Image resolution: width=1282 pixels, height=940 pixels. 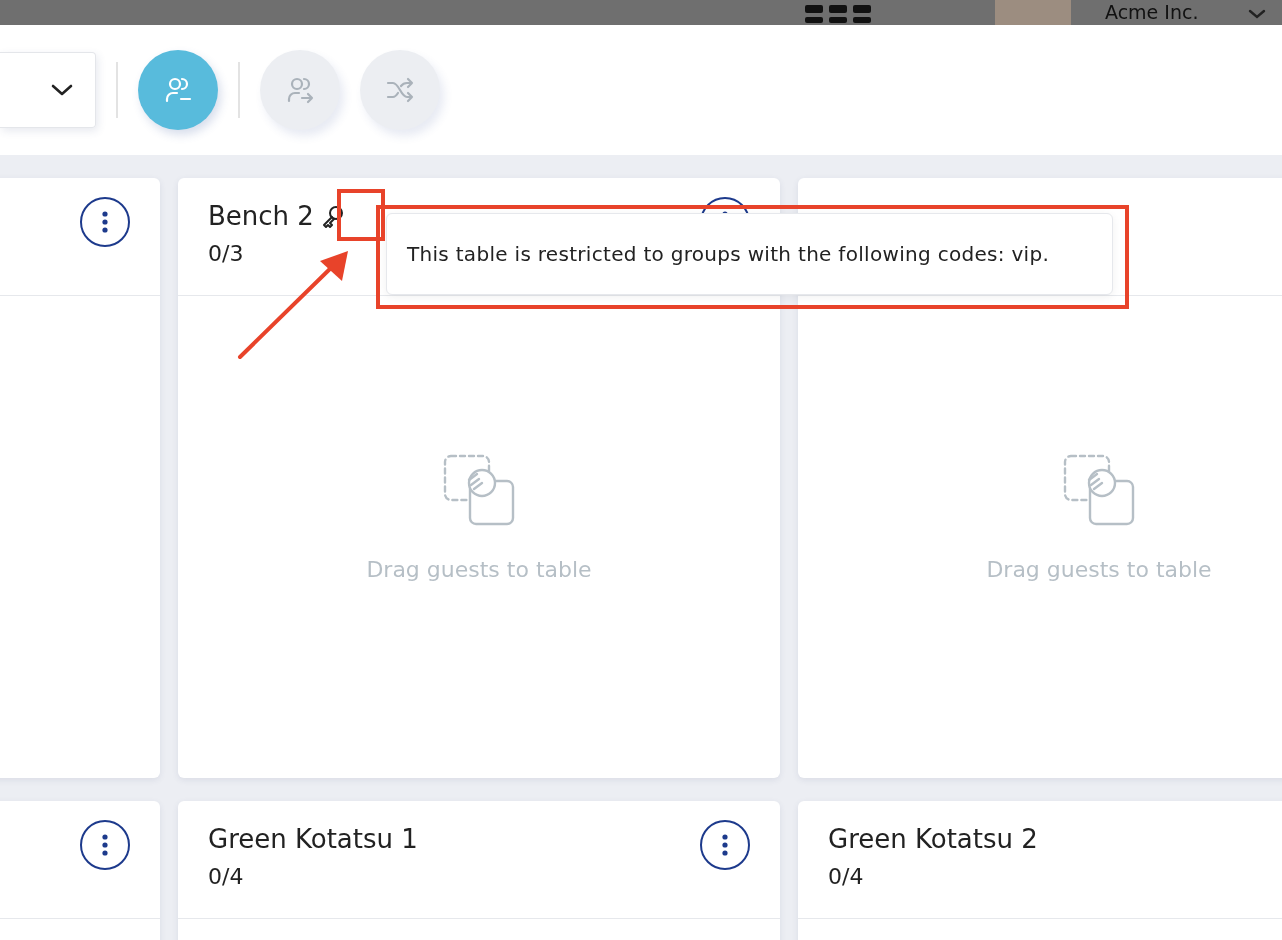 I want to click on table-name: Green Kotatsu 2, so click(x=933, y=839).